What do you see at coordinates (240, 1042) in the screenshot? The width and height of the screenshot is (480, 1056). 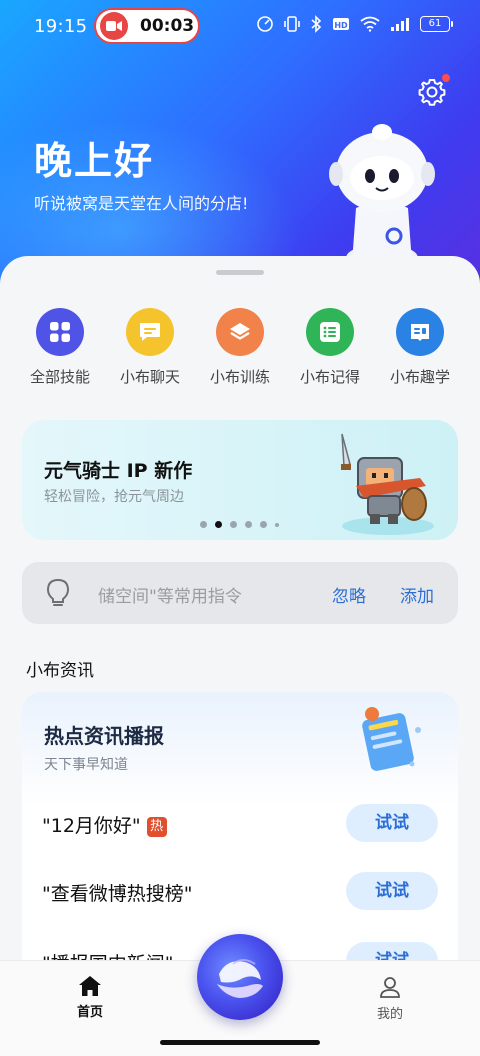 I see `home-indicator` at bounding box center [240, 1042].